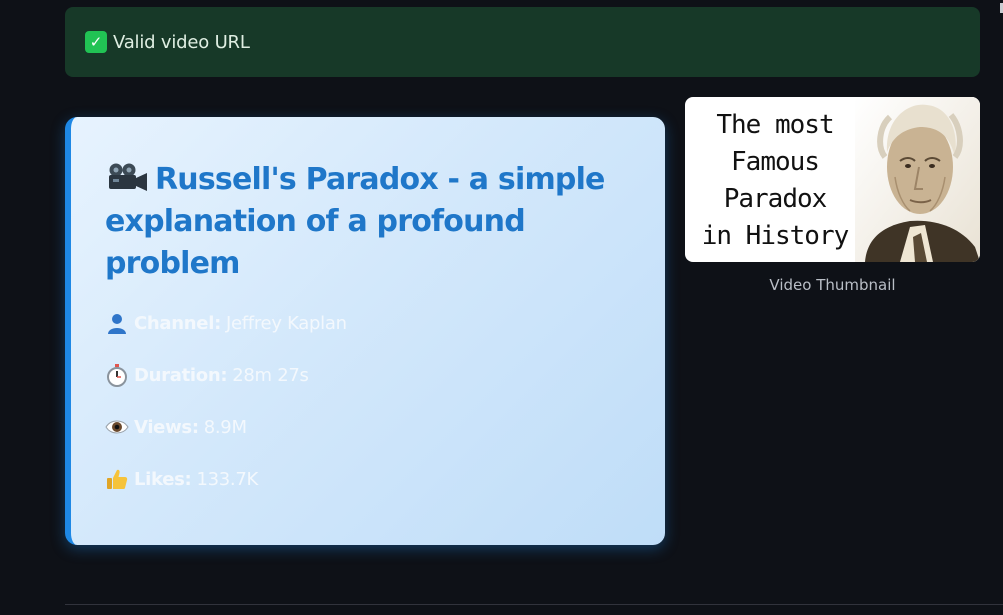  I want to click on duration-value: 28m 27s, so click(270, 375).